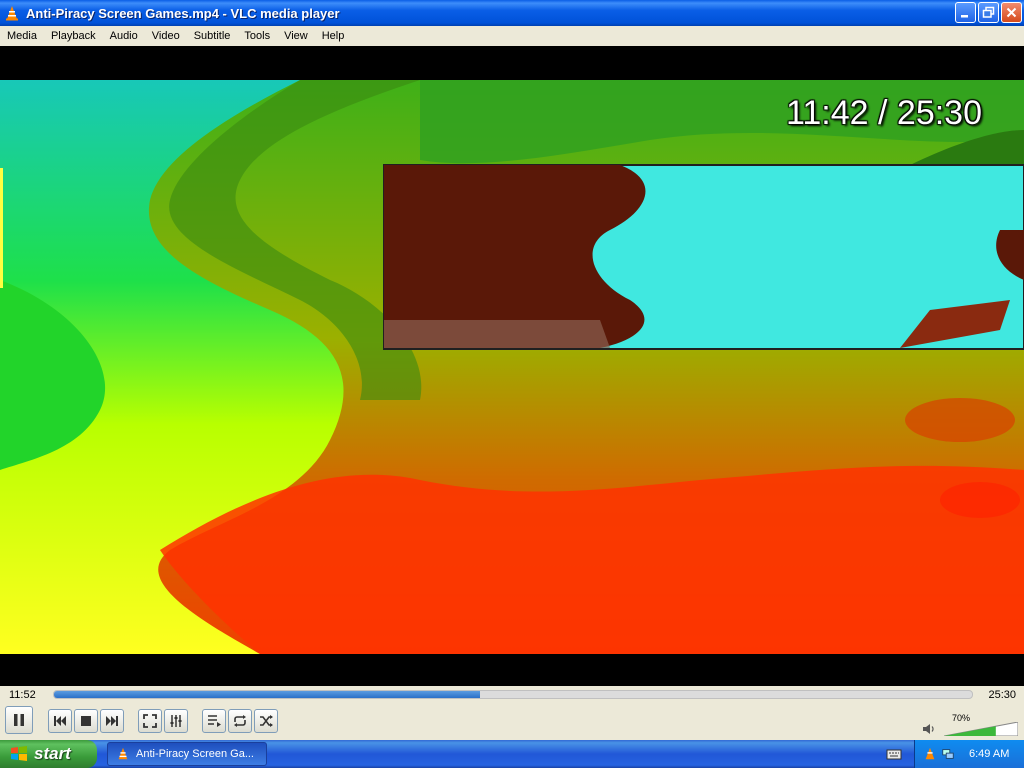 This screenshot has width=1024, height=768. I want to click on keyboard-icon, so click(894, 754).